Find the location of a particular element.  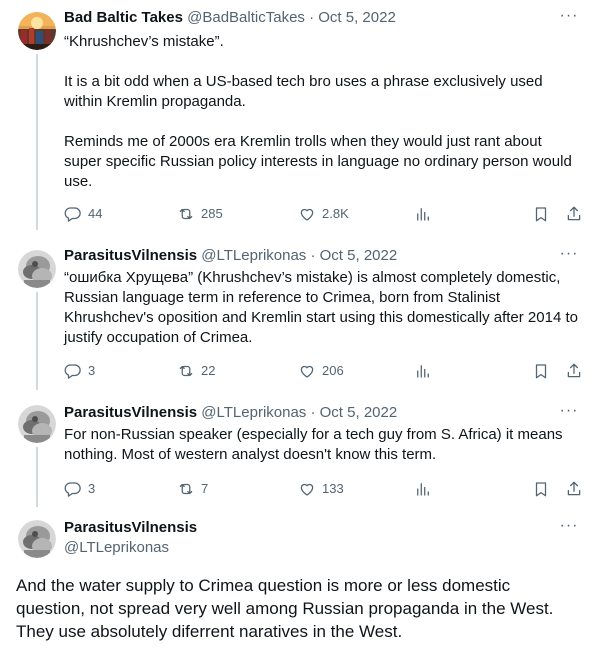

like-button: 206 is located at coordinates (321, 371).